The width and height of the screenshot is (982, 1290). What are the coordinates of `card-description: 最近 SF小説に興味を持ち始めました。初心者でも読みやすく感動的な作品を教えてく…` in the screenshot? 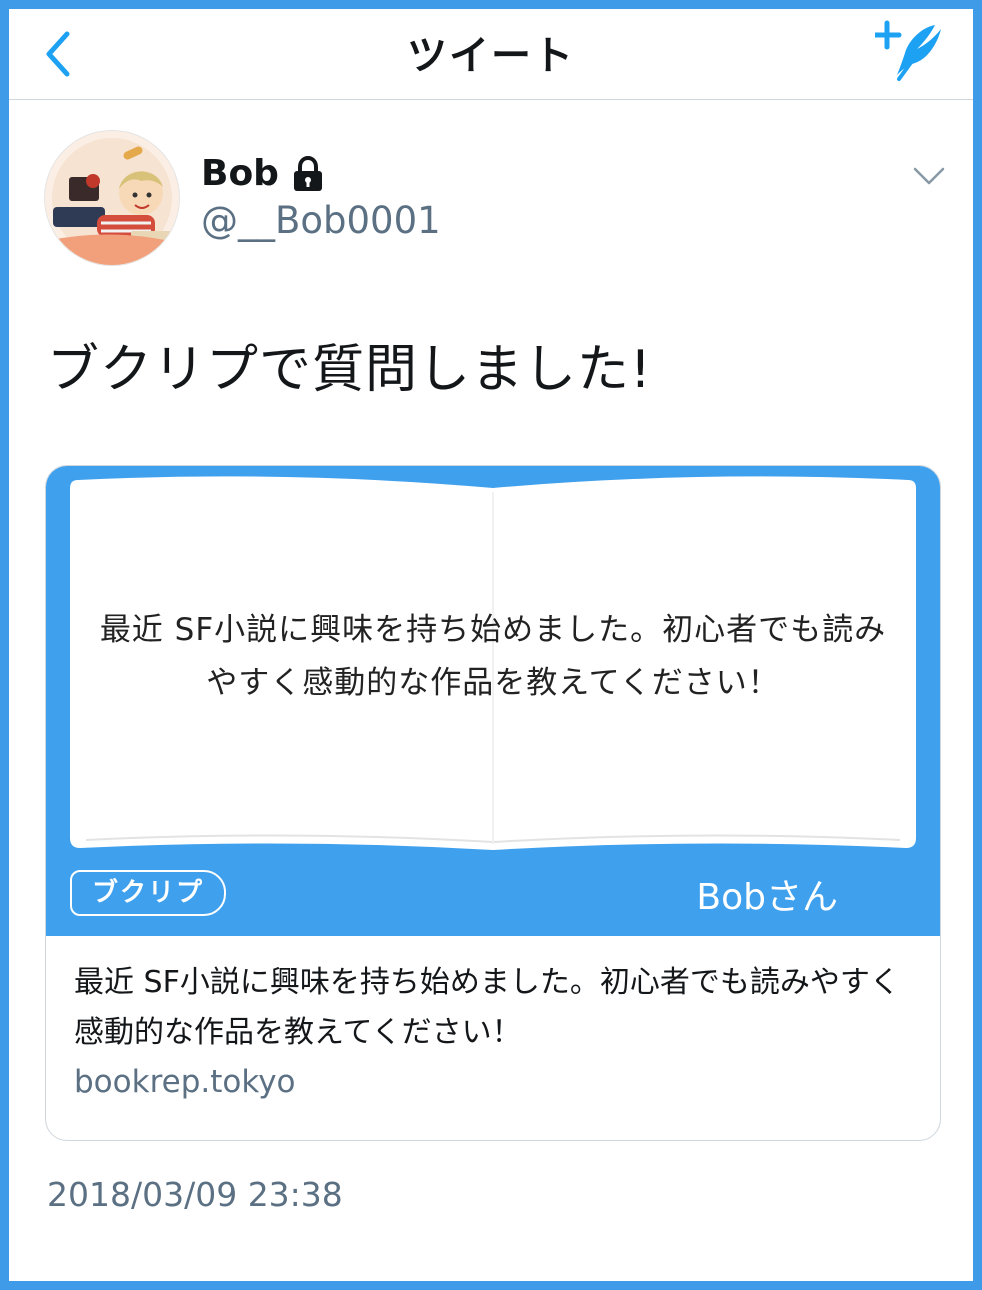 It's located at (487, 1007).